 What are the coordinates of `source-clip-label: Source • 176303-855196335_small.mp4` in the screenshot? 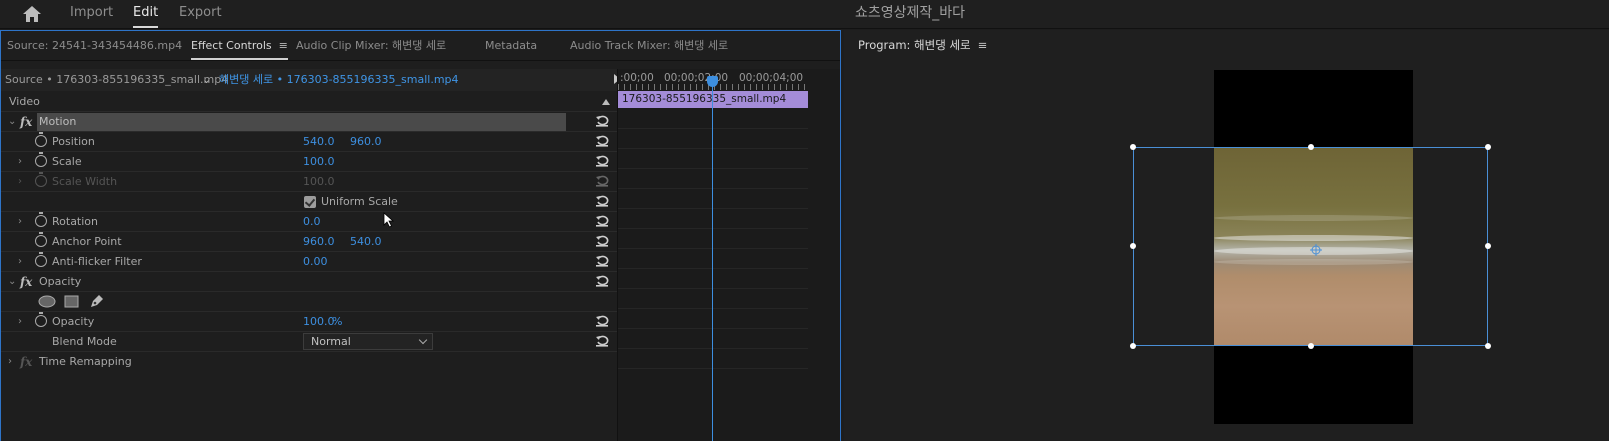 It's located at (116, 80).